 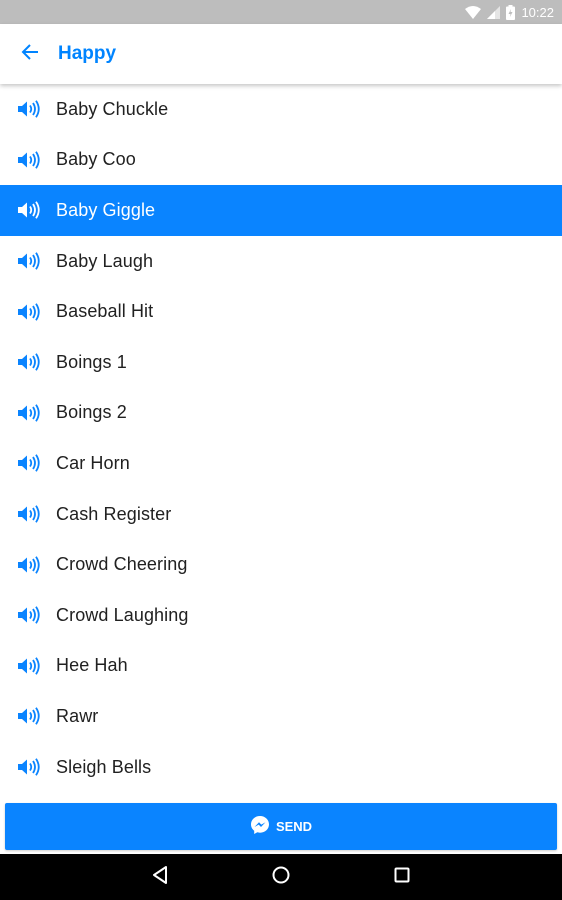 What do you see at coordinates (281, 12) in the screenshot?
I see `status-bar: 10:22` at bounding box center [281, 12].